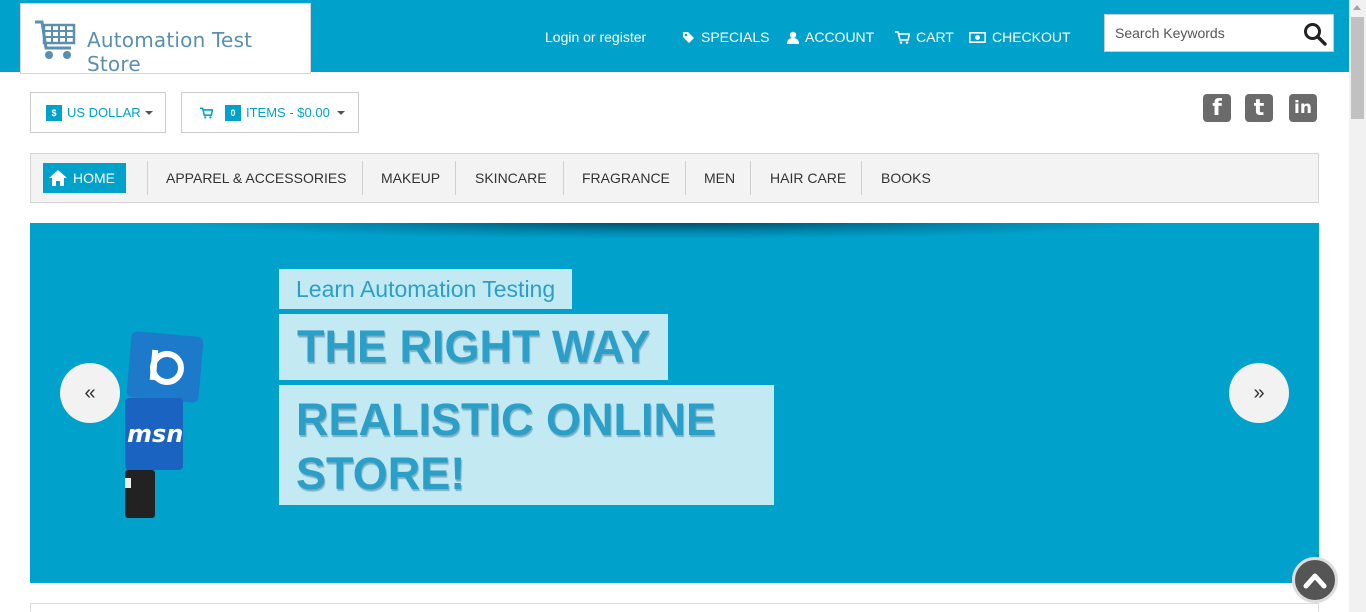 The image size is (1366, 612). I want to click on slider-next-button: », so click(1259, 393).